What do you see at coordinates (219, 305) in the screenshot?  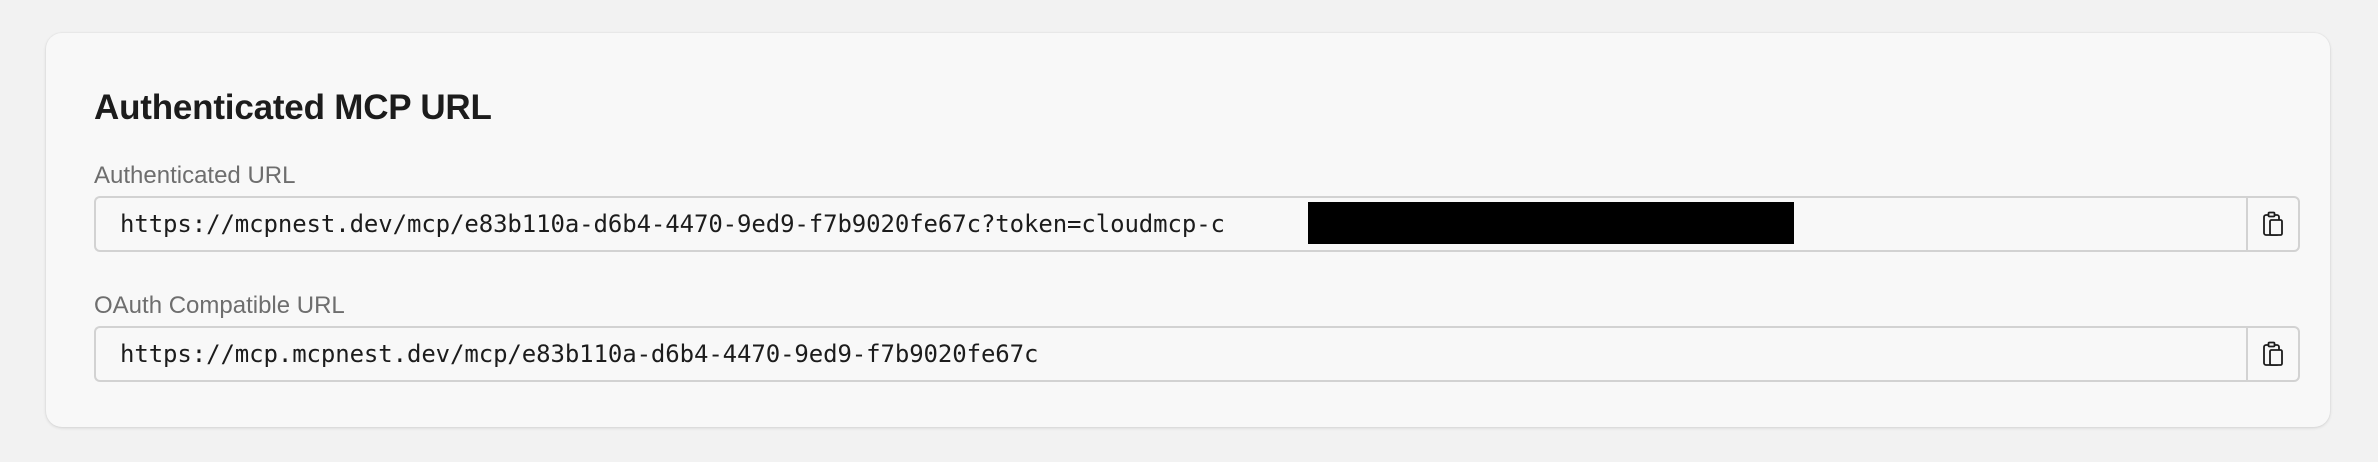 I see `oauth-compatible-url-label: OAuth Compatible URL` at bounding box center [219, 305].